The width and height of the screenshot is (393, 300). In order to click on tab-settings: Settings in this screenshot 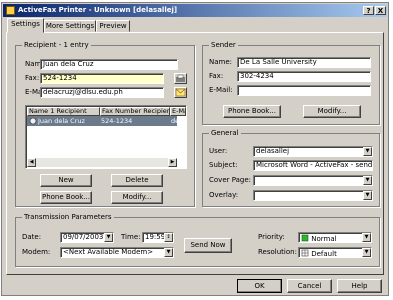, I will do `click(25, 25)`.